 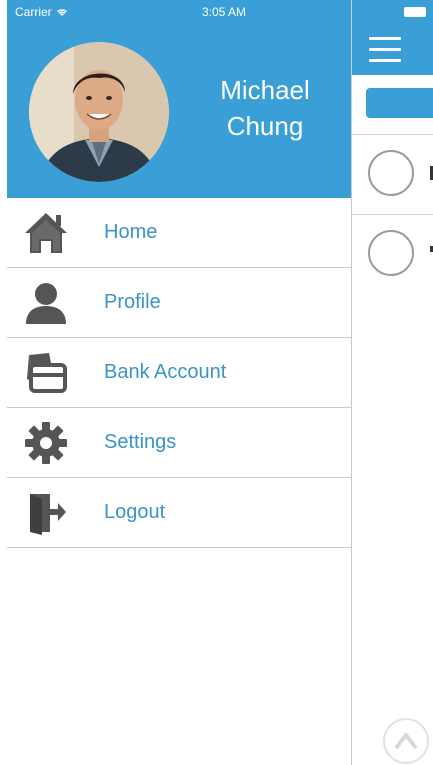 I want to click on profile-first-name: Michael, so click(x=265, y=90).